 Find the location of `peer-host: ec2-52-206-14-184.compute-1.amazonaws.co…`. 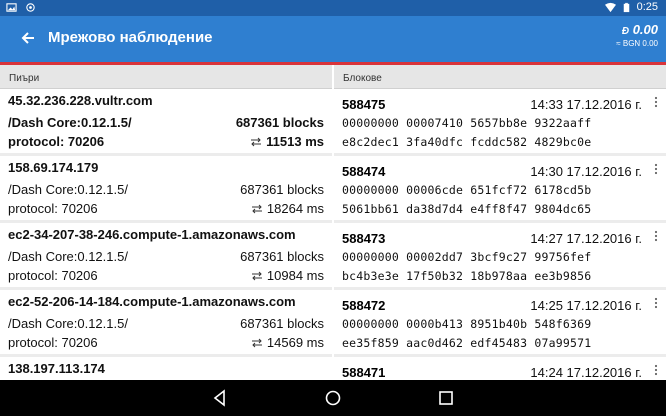

peer-host: ec2-52-206-14-184.compute-1.amazonaws.co… is located at coordinates (152, 301).